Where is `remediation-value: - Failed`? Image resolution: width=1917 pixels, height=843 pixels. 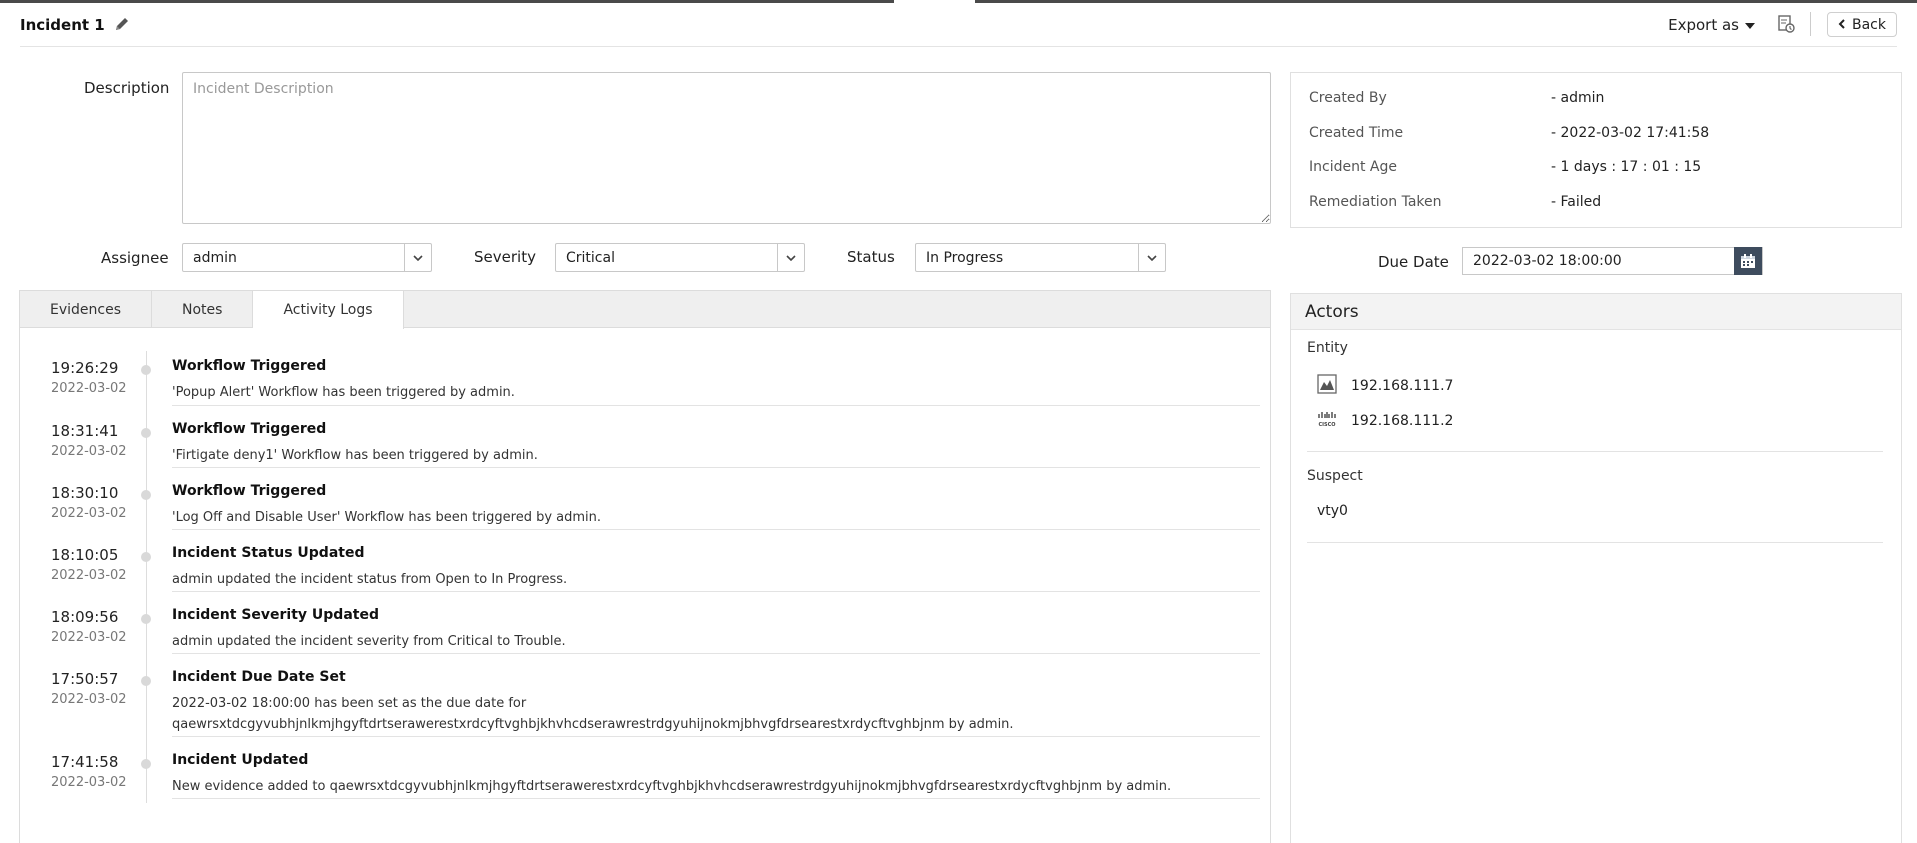 remediation-value: - Failed is located at coordinates (1576, 202).